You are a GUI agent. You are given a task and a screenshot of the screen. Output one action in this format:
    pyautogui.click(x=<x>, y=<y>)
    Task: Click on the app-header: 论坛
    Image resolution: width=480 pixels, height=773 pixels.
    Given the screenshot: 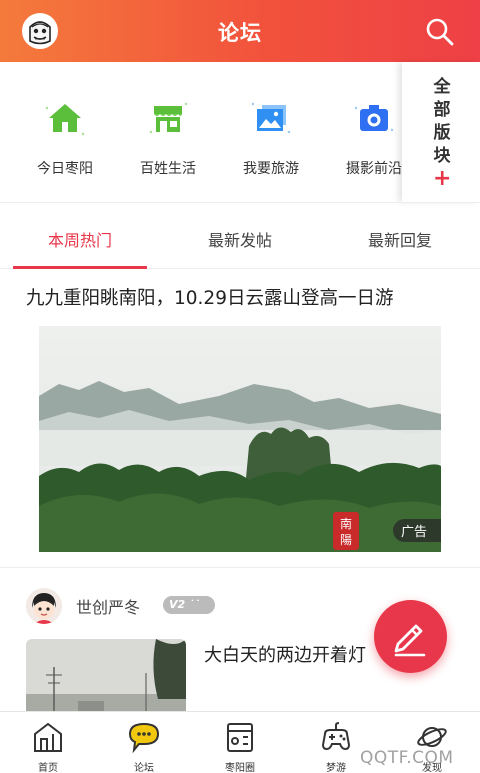 What is the action you would take?
    pyautogui.click(x=240, y=31)
    